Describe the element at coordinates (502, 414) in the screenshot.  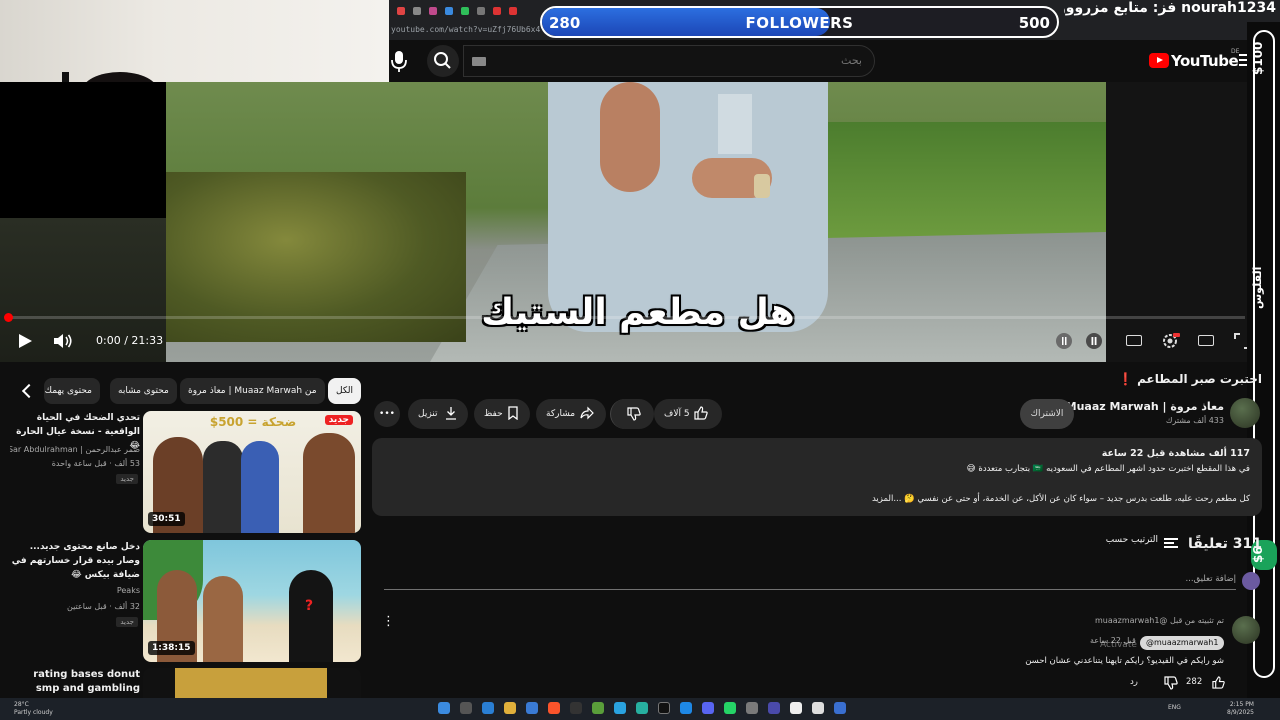
I see `save-button: حفظ` at that location.